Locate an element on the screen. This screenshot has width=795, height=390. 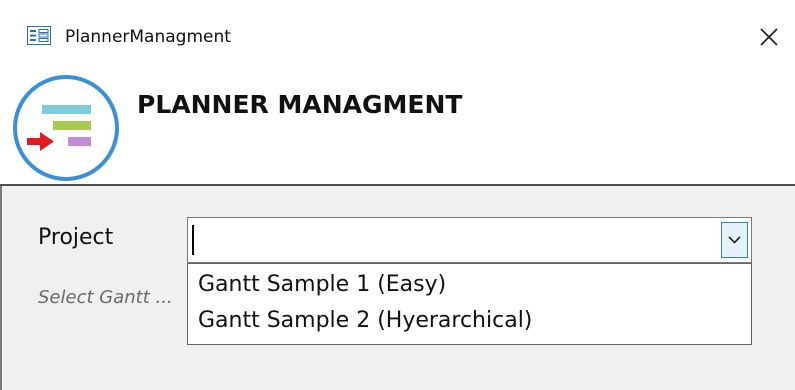
chevron-down-icon is located at coordinates (734, 240).